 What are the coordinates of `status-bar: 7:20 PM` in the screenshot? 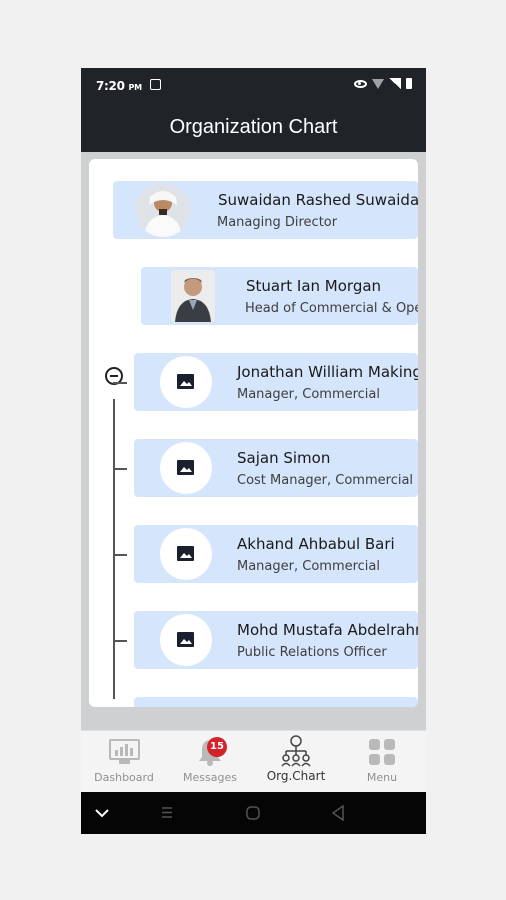 It's located at (253, 86).